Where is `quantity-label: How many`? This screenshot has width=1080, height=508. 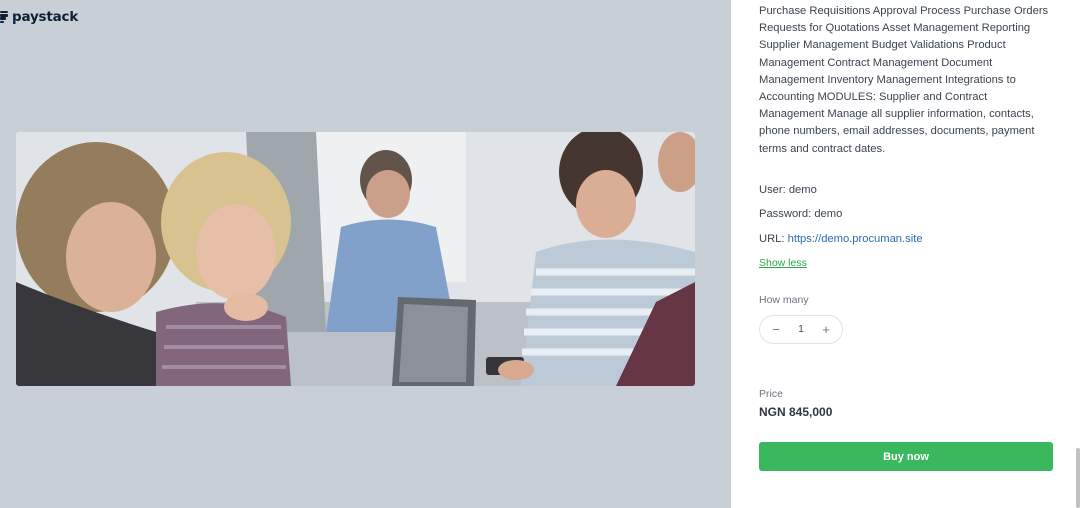 quantity-label: How many is located at coordinates (784, 300).